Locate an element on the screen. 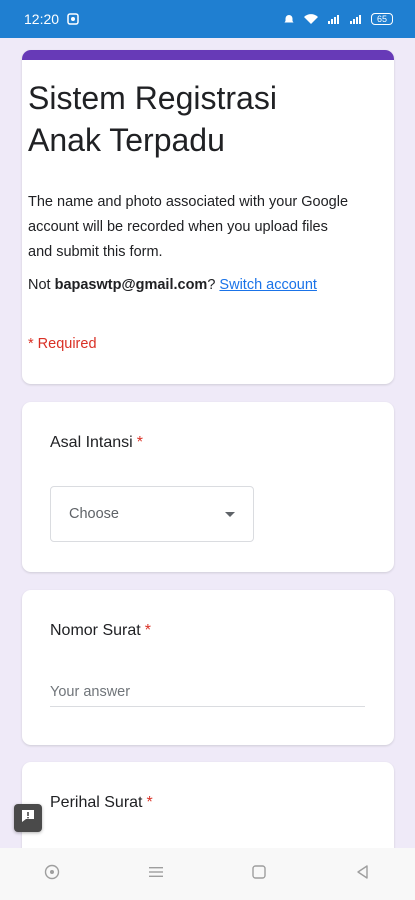 The width and height of the screenshot is (415, 900). status-bar: 12:20 65 is located at coordinates (207, 19).